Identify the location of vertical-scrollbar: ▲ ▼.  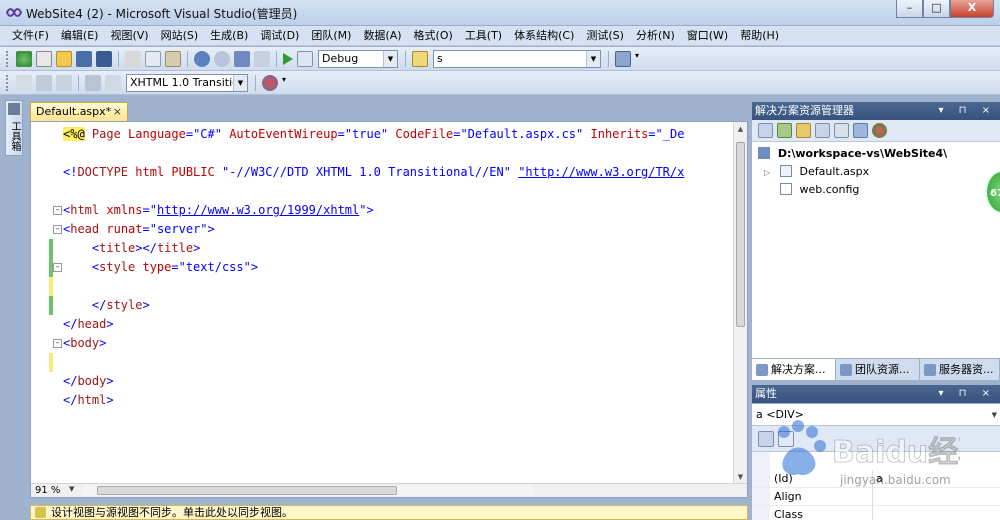
(740, 303).